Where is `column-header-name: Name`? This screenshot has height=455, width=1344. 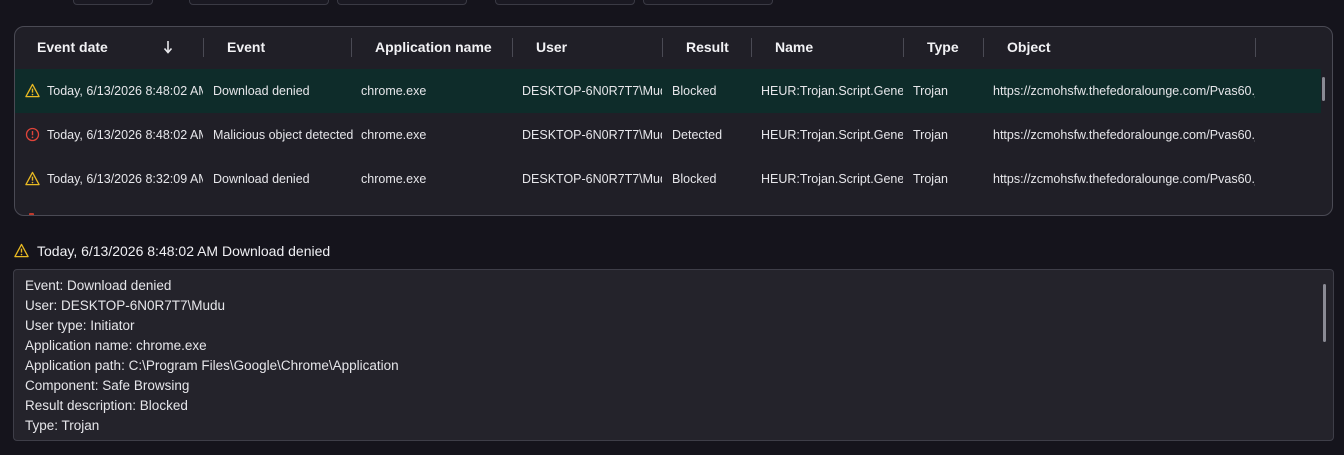 column-header-name: Name is located at coordinates (794, 47).